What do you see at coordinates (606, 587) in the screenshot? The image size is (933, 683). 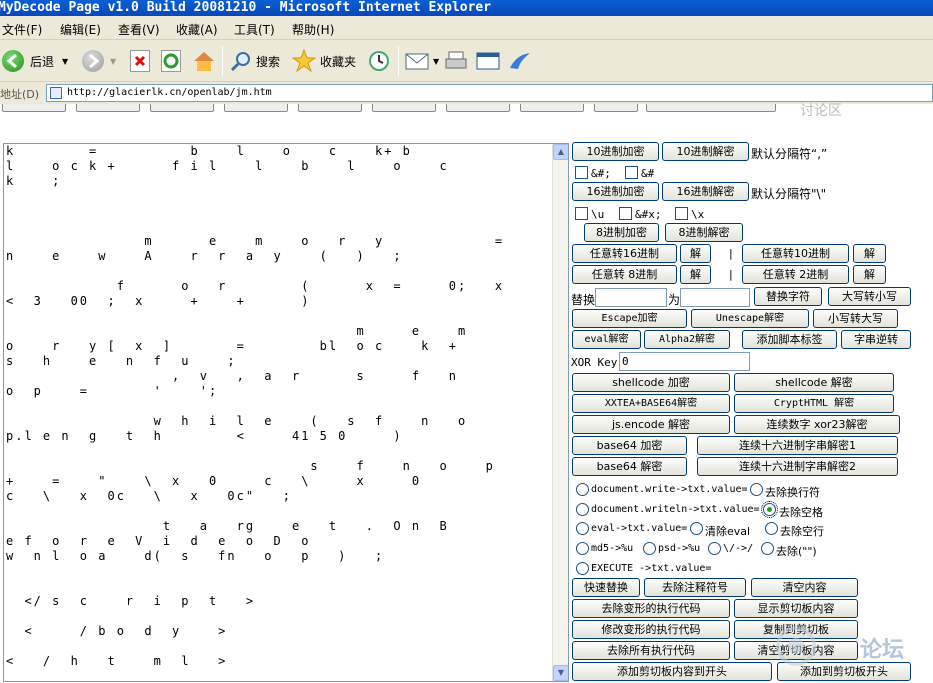 I see `quick-replace-button: 快速替换` at bounding box center [606, 587].